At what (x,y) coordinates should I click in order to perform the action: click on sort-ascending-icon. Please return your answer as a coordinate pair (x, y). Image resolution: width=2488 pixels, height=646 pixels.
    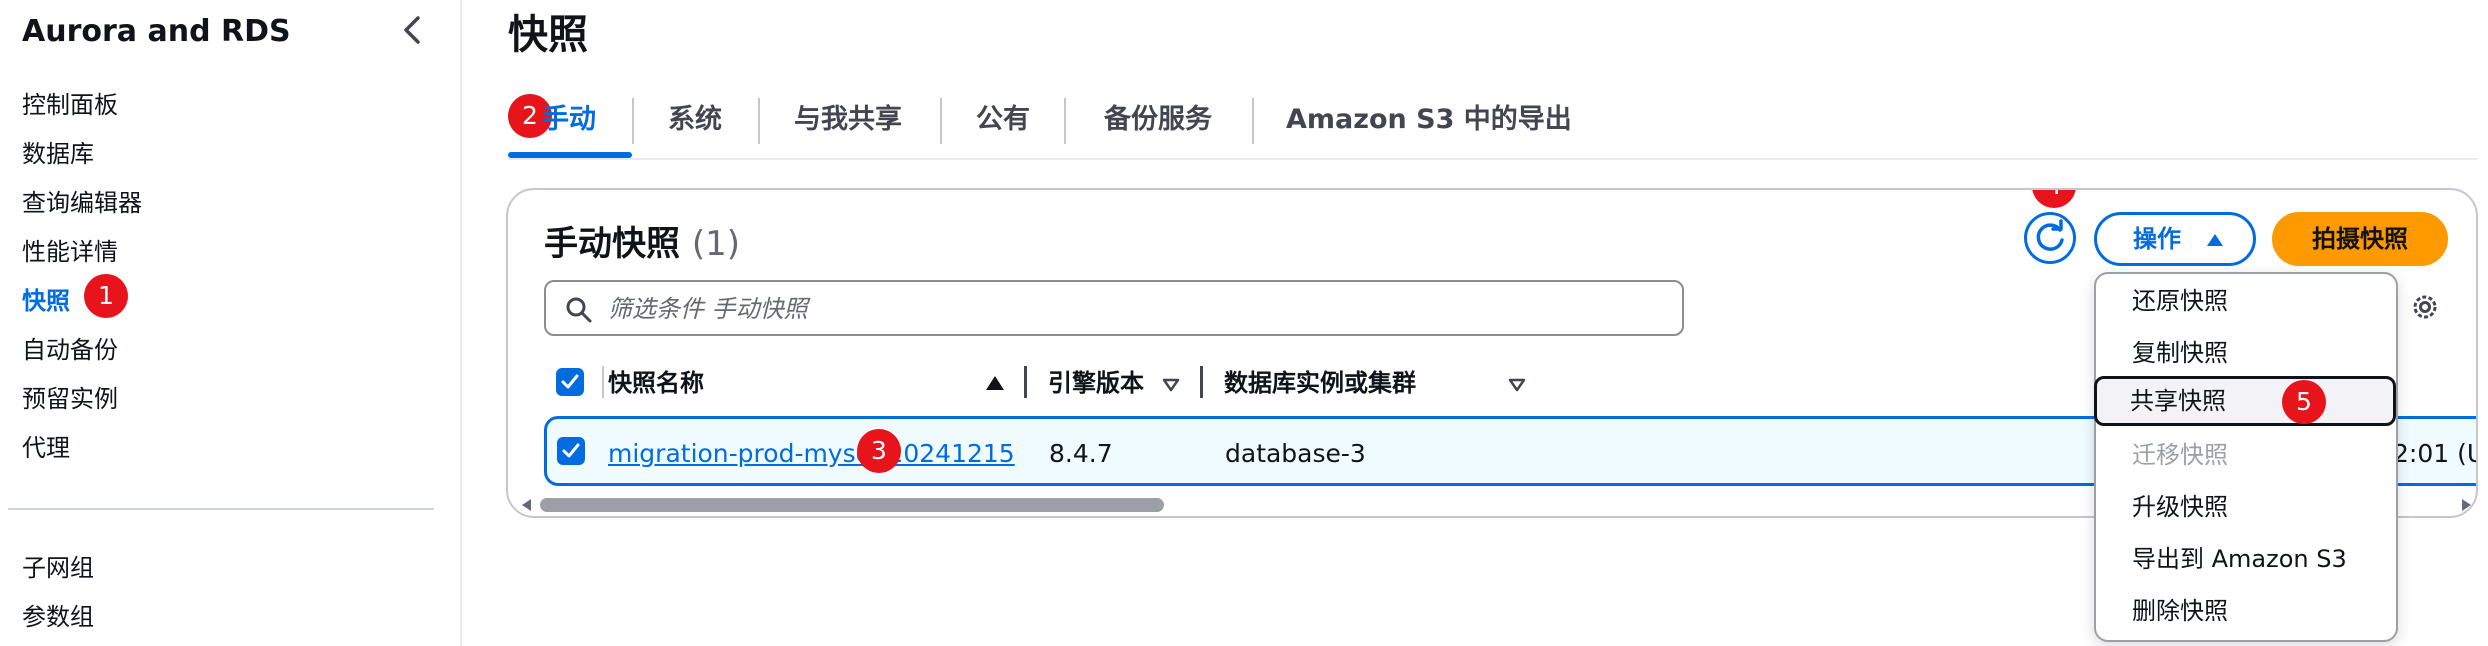
    Looking at the image, I should click on (995, 383).